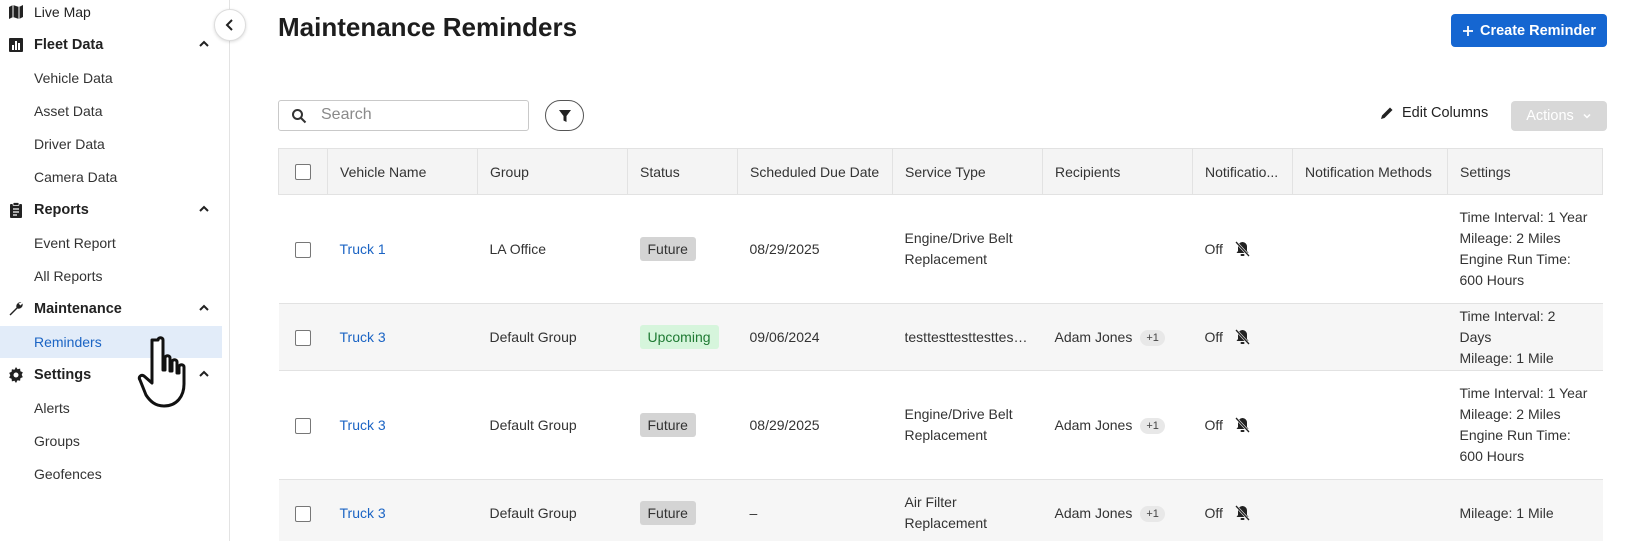 The image size is (1627, 541). Describe the element at coordinates (111, 14) in the screenshot. I see `sidebar-item-live-map: Live Map` at that location.